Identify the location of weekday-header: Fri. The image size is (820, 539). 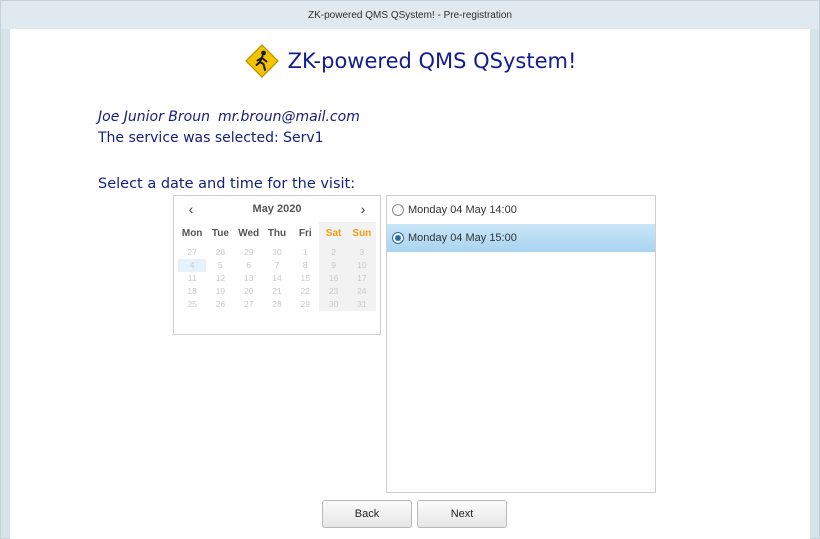
(305, 233).